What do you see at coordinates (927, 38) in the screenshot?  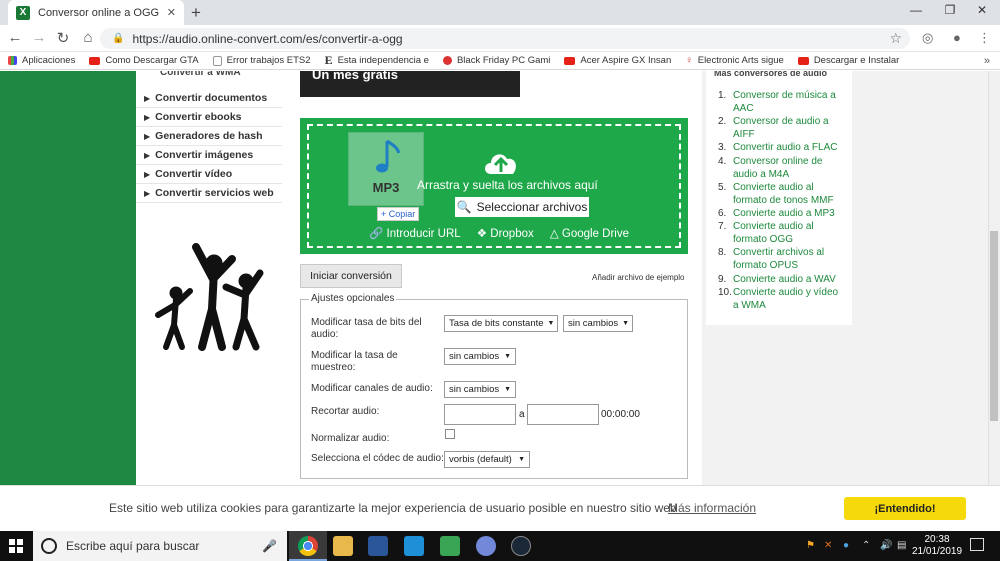 I see `extension-icon: ◎` at bounding box center [927, 38].